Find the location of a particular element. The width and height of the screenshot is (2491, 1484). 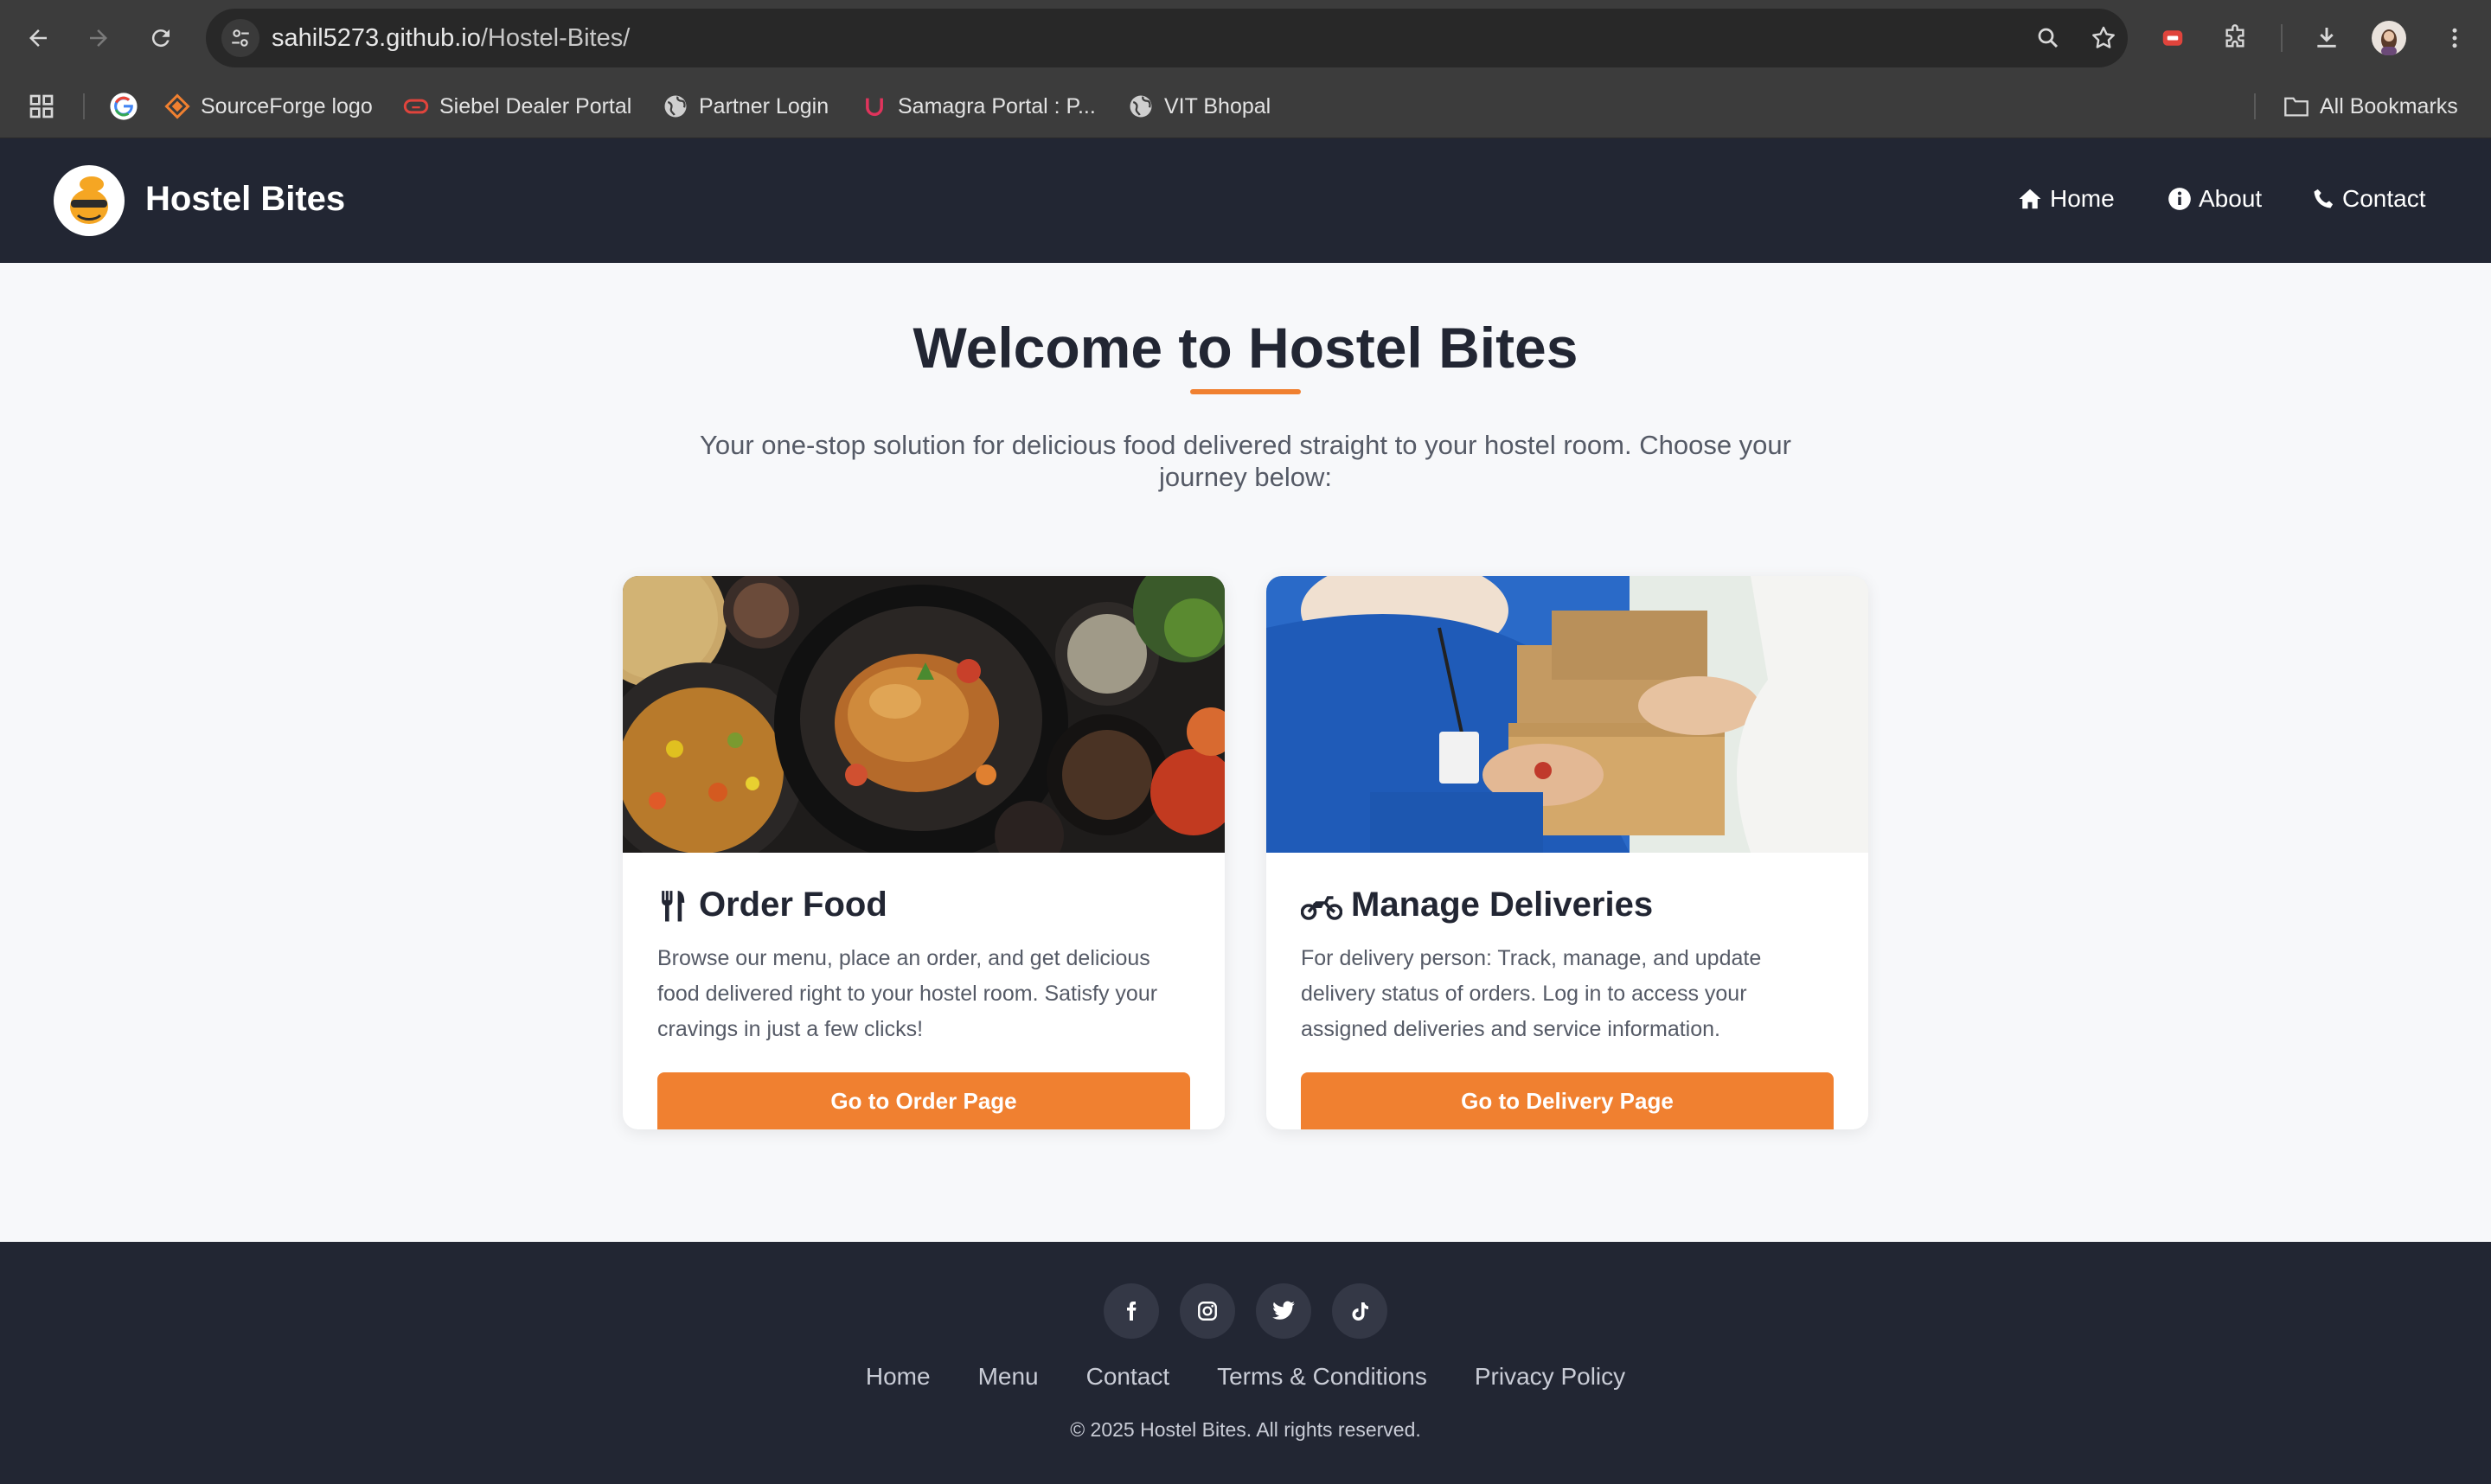

bookmark-vit-bhopal: VIT Bhopal is located at coordinates (1199, 106).